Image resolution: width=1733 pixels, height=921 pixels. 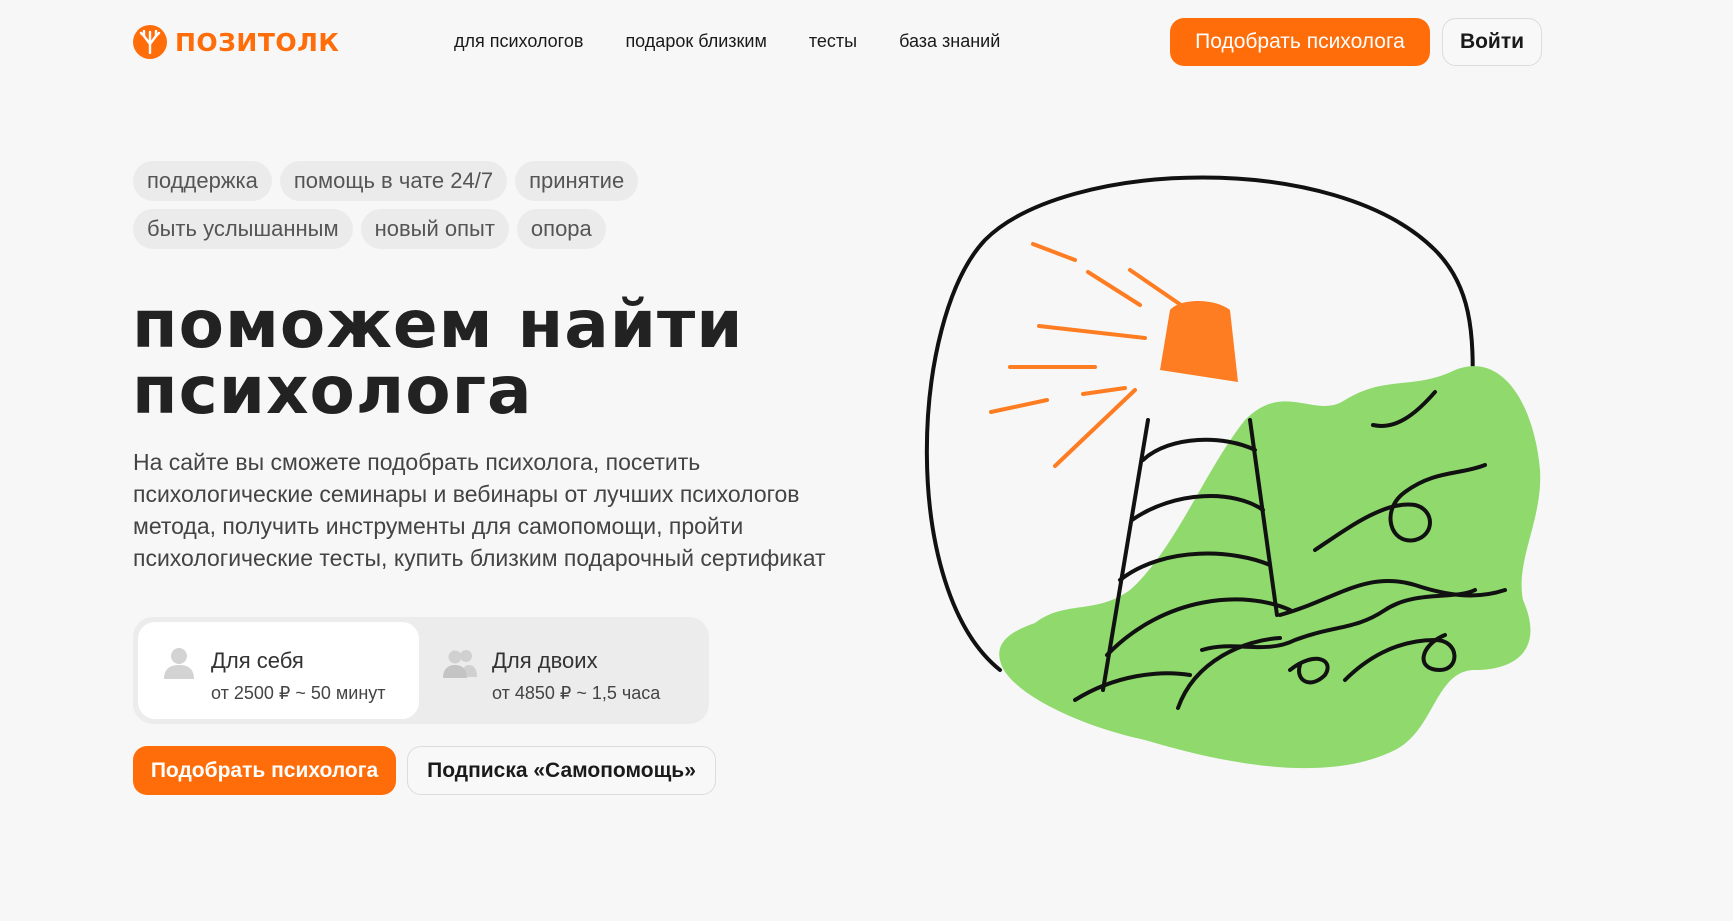 I want to click on tag-item: поддержка, so click(x=202, y=181).